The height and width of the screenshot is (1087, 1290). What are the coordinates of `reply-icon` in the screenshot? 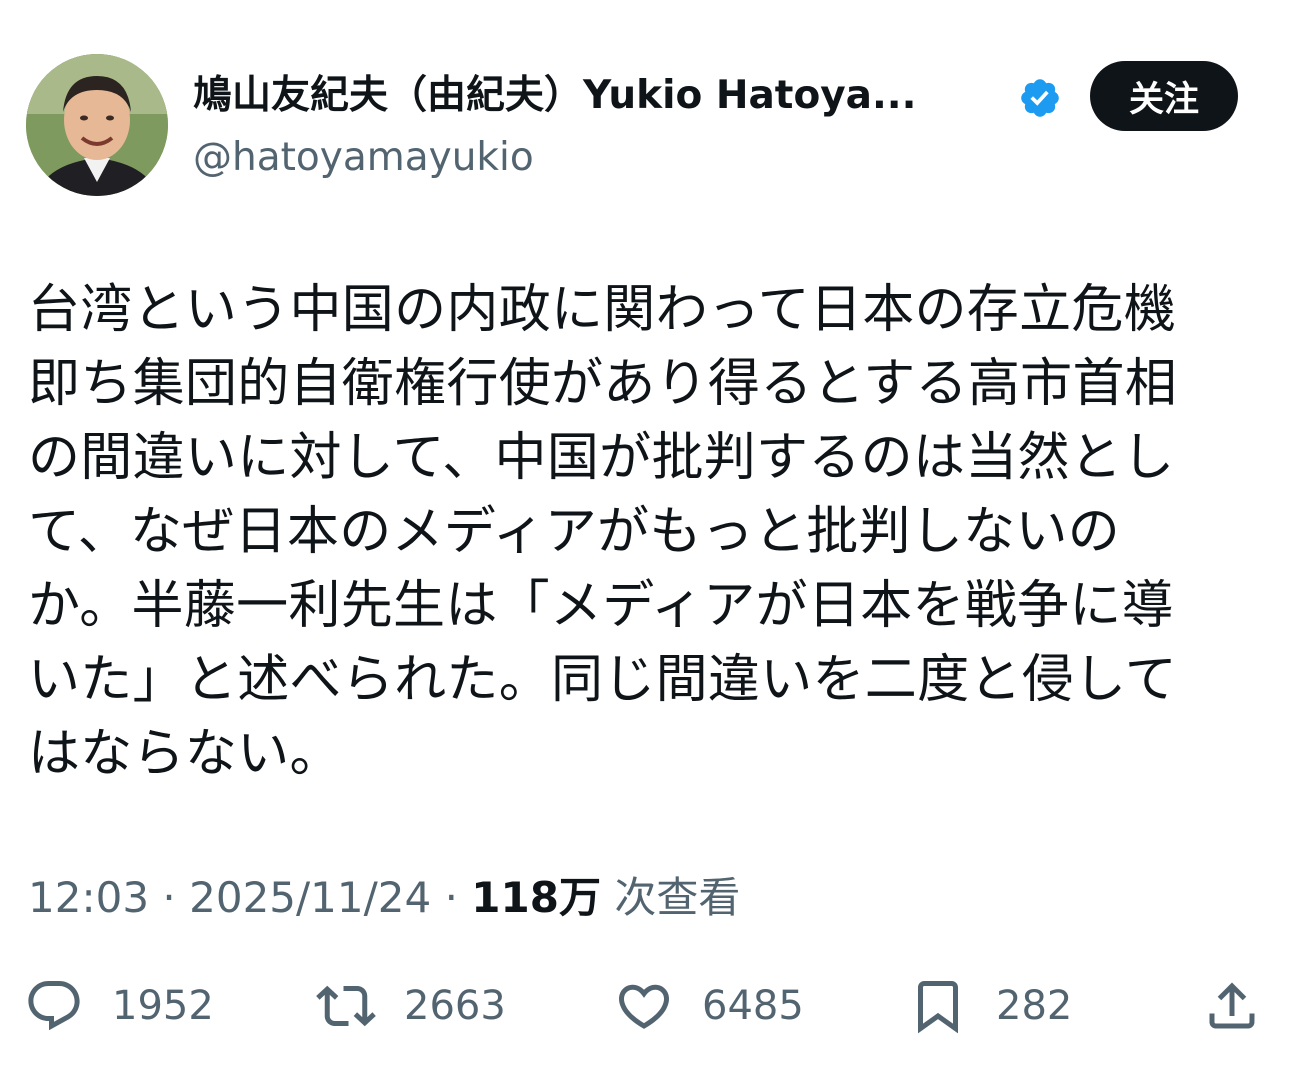 It's located at (54, 1006).